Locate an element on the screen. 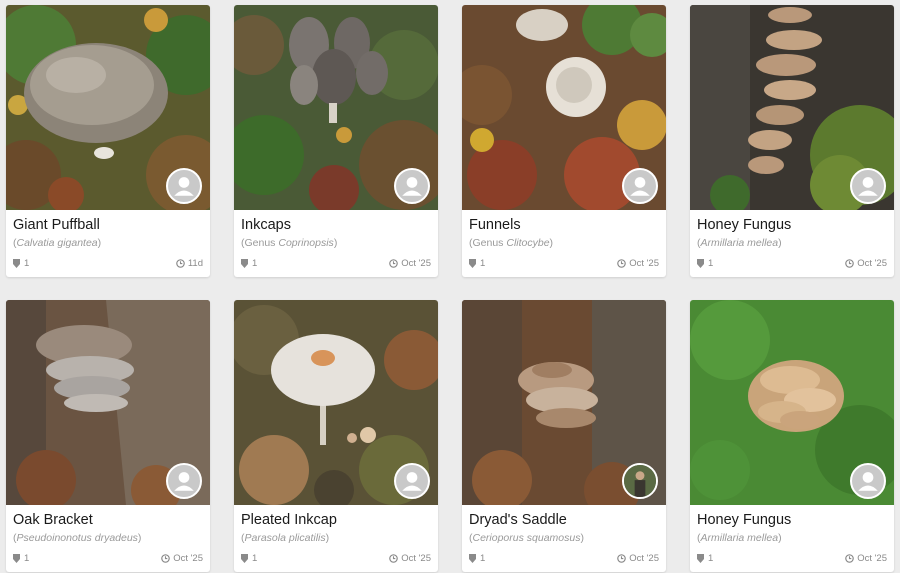 This screenshot has height=573, width=900. common-name: Dryad's Saddle is located at coordinates (564, 520).